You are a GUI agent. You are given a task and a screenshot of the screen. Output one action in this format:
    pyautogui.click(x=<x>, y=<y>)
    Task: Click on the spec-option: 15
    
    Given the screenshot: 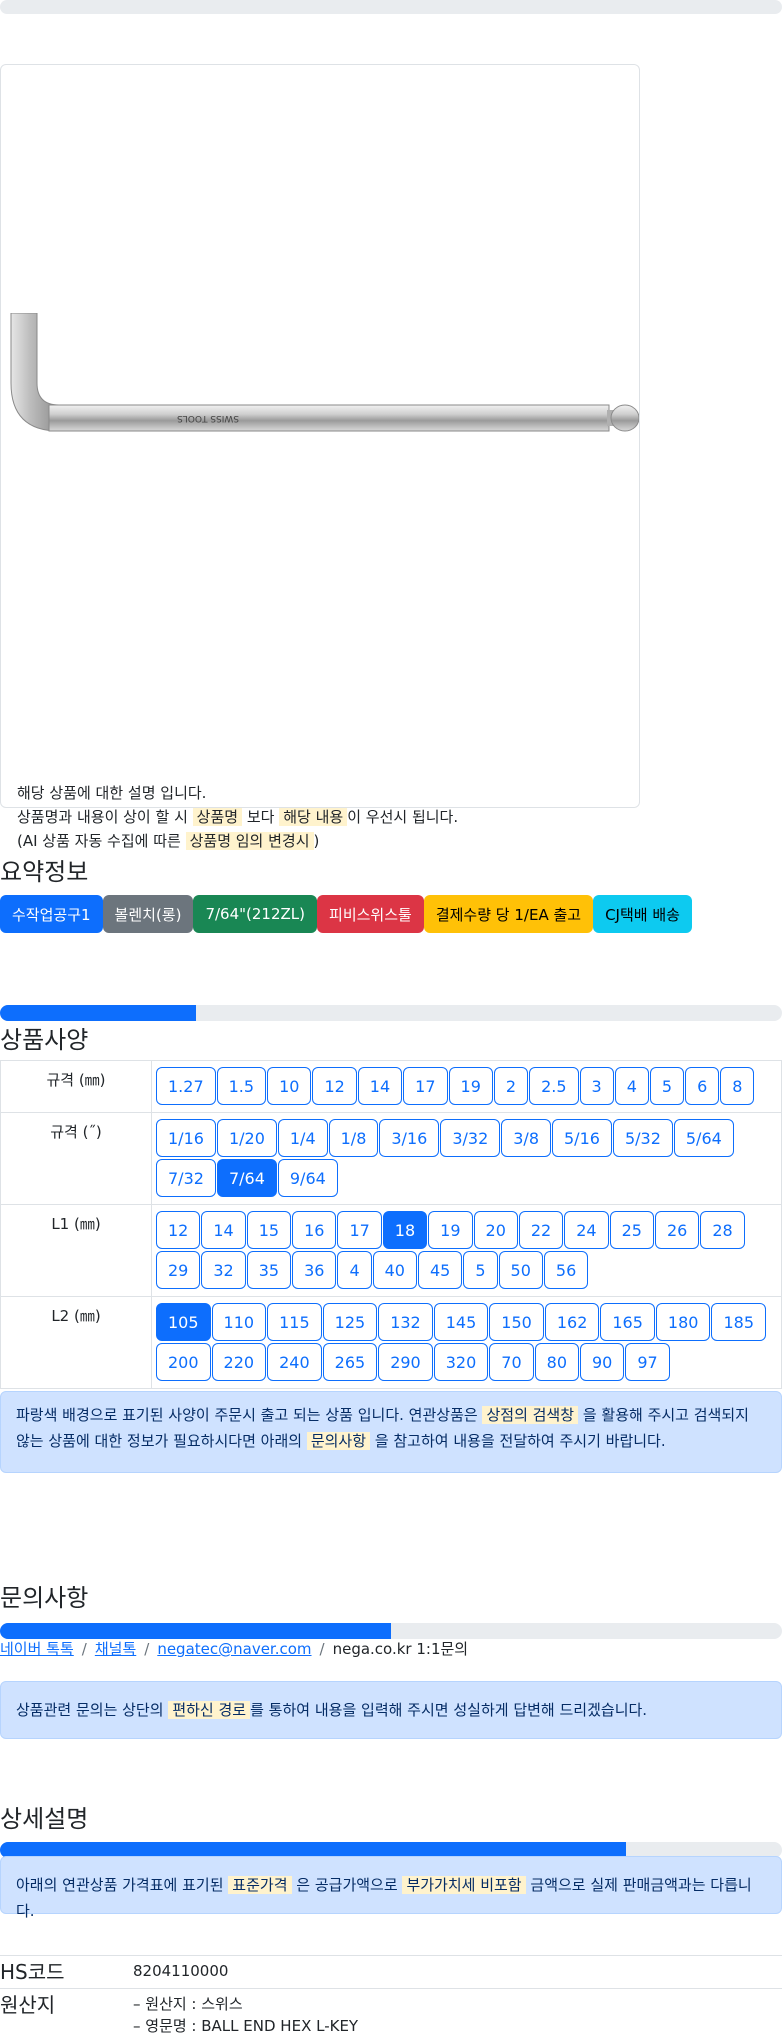 What is the action you would take?
    pyautogui.click(x=269, y=1230)
    